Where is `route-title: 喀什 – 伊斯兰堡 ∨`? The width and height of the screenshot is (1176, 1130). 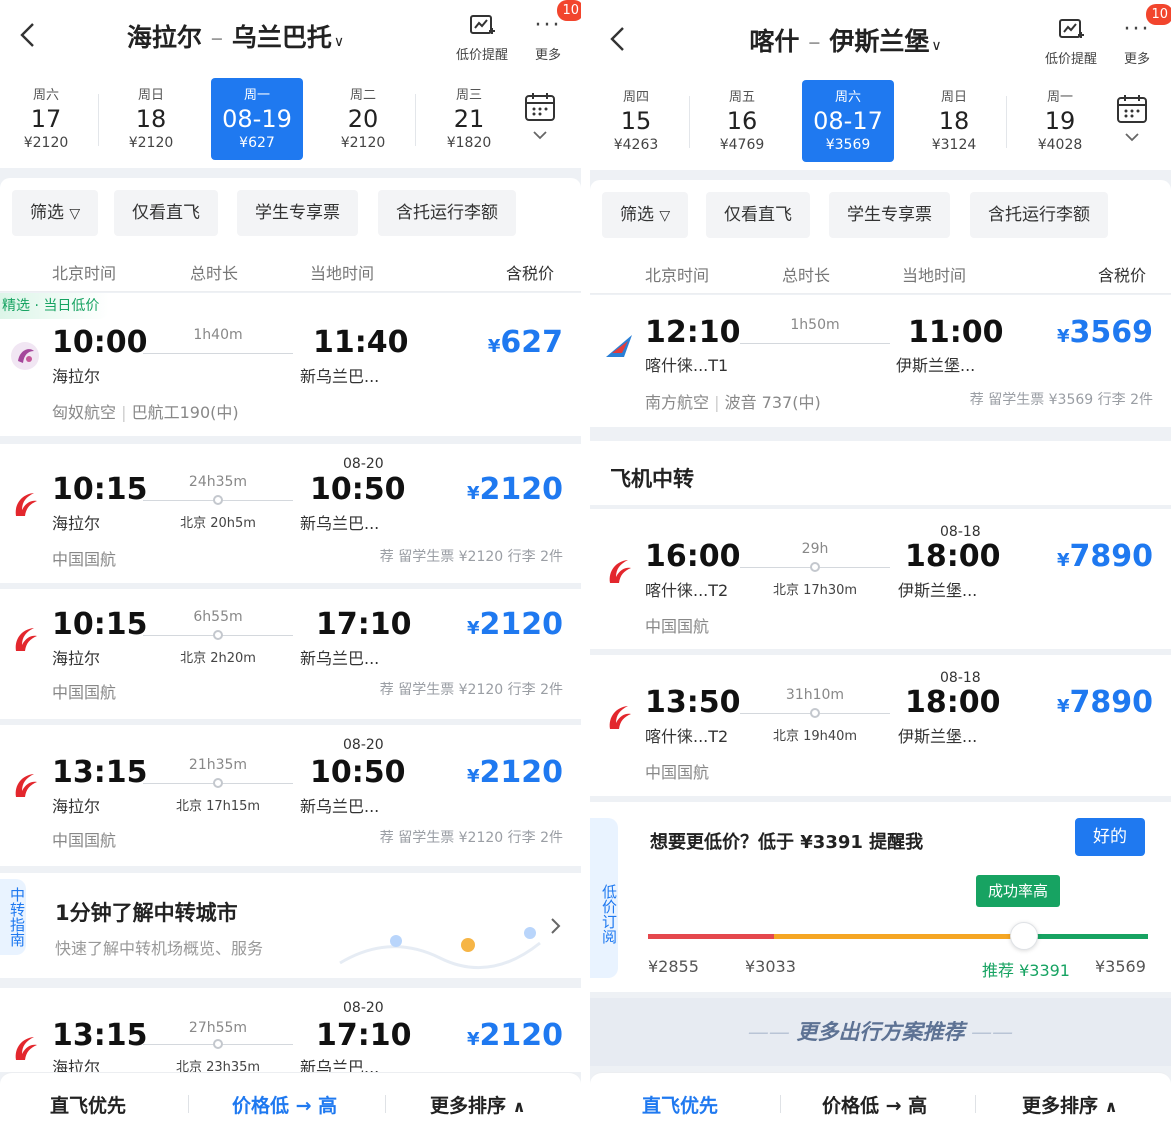
route-title: 喀什 – 伊斯兰堡 ∨ is located at coordinates (845, 40).